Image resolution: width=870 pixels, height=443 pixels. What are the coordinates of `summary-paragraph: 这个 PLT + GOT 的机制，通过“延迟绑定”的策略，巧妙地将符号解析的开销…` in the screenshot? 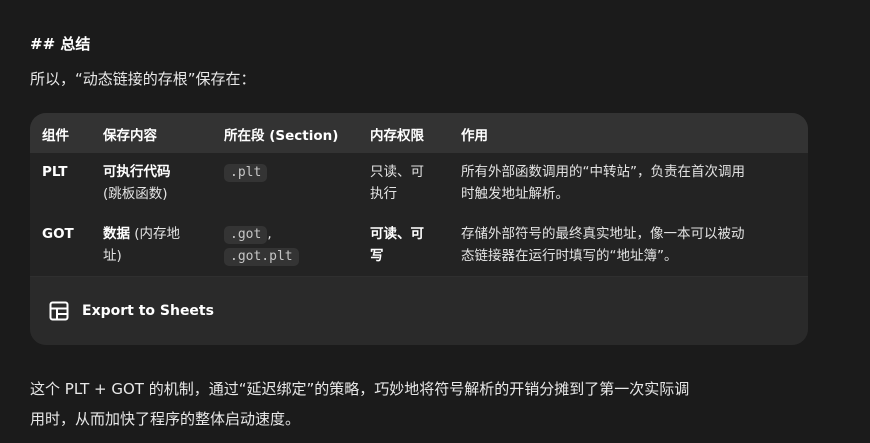 It's located at (425, 404).